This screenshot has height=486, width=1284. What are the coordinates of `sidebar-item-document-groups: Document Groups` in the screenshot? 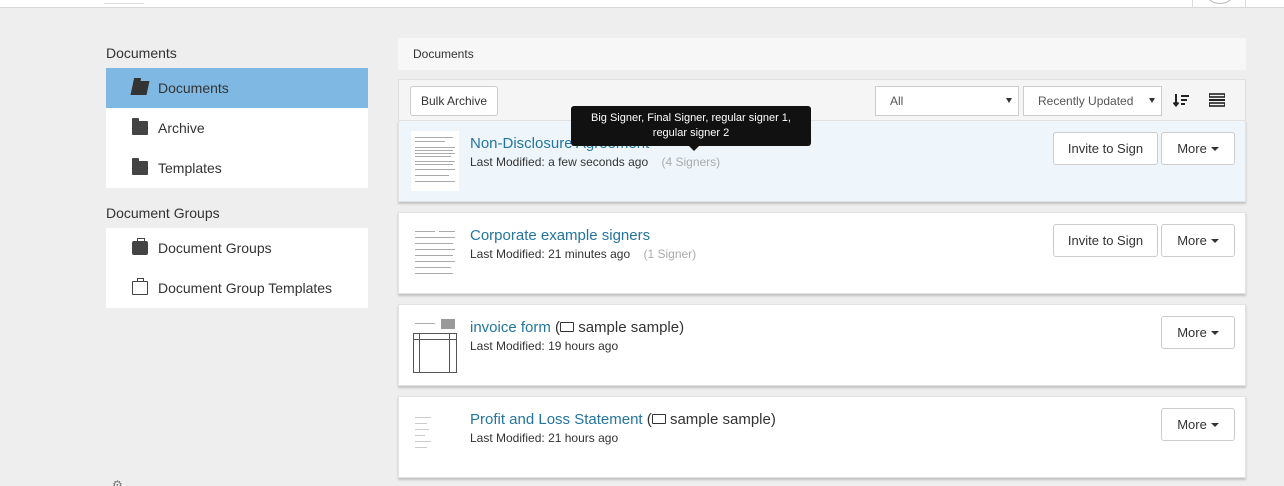 It's located at (237, 248).